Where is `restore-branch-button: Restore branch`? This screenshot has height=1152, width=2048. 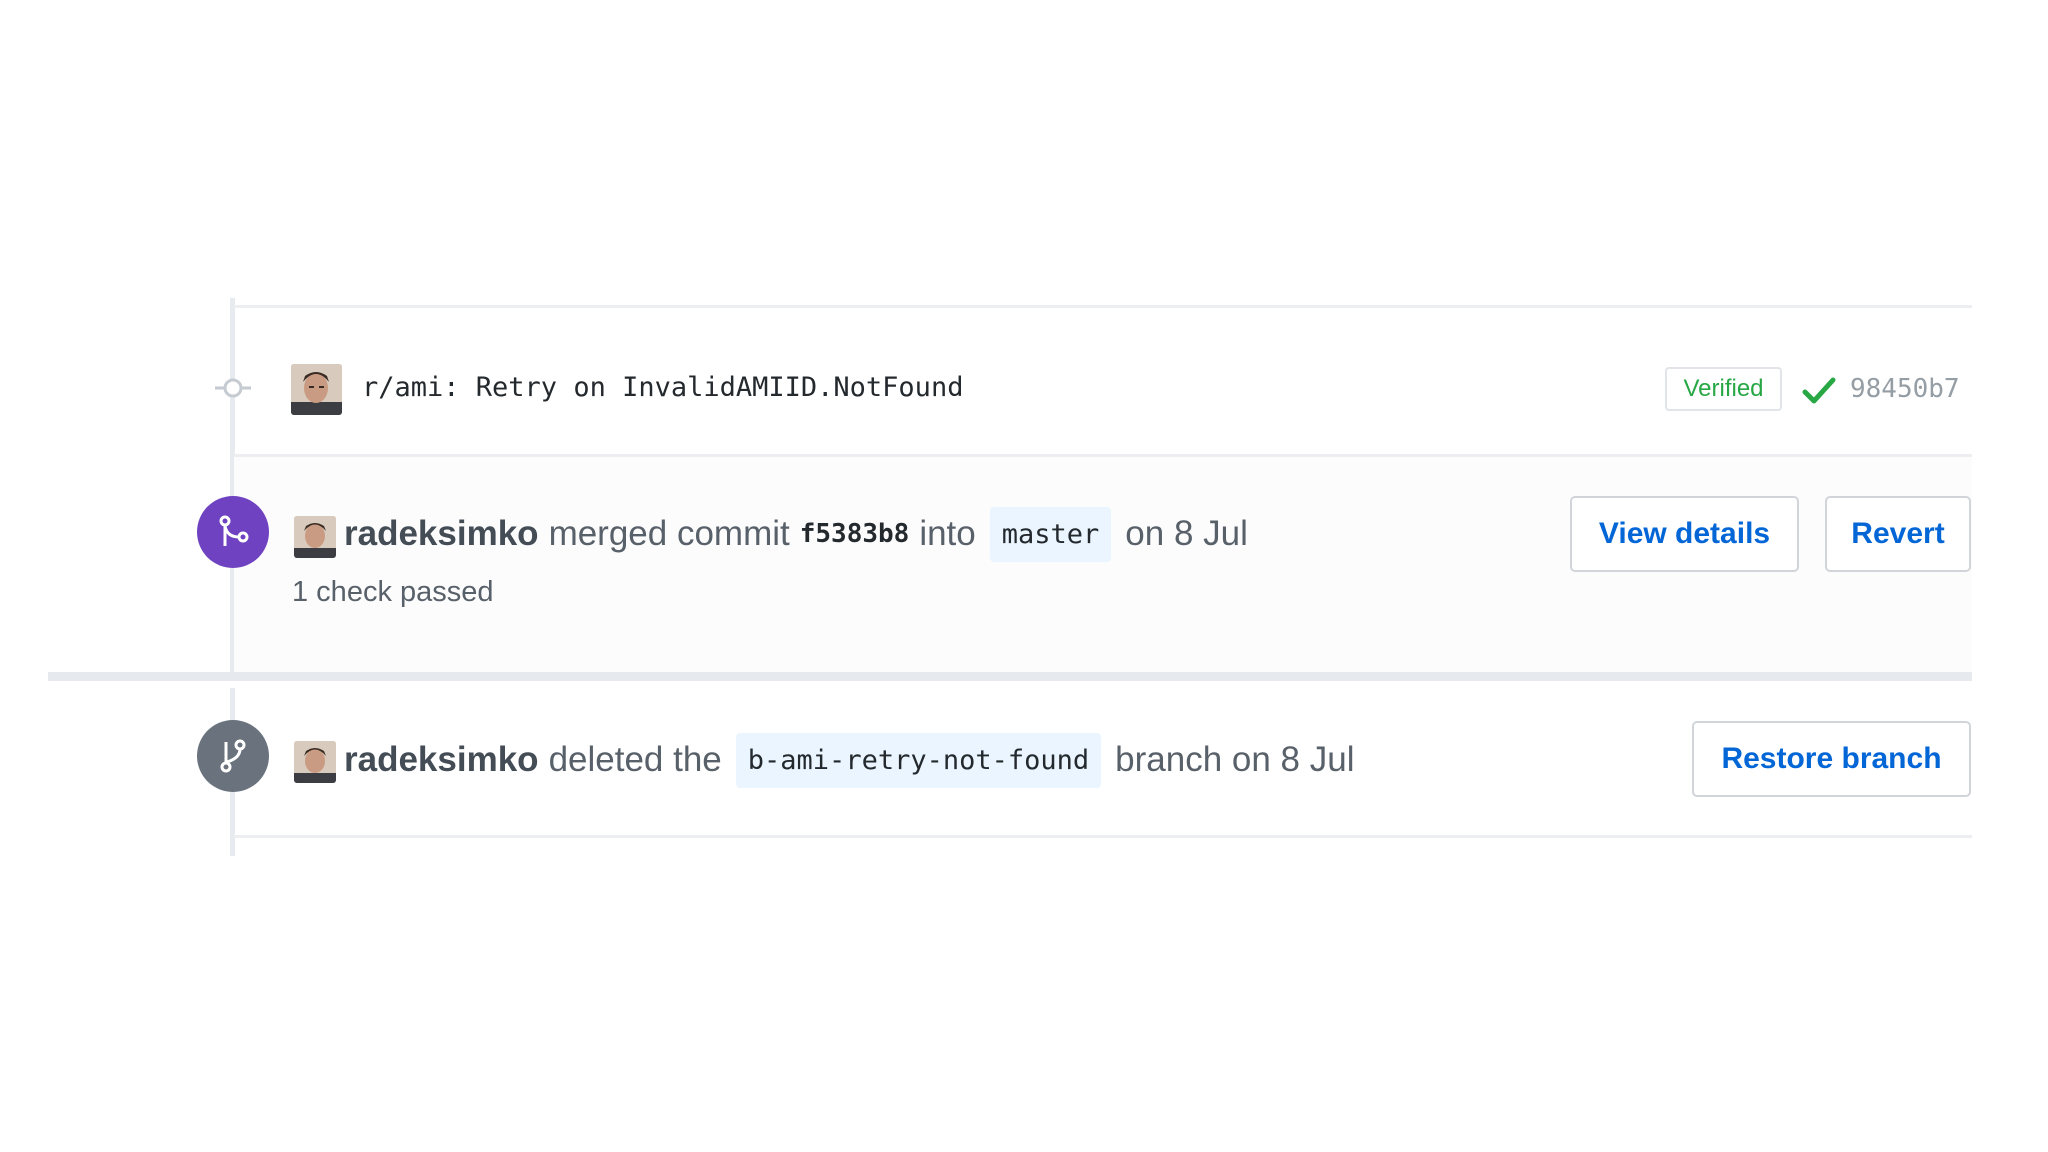
restore-branch-button: Restore branch is located at coordinates (1831, 759).